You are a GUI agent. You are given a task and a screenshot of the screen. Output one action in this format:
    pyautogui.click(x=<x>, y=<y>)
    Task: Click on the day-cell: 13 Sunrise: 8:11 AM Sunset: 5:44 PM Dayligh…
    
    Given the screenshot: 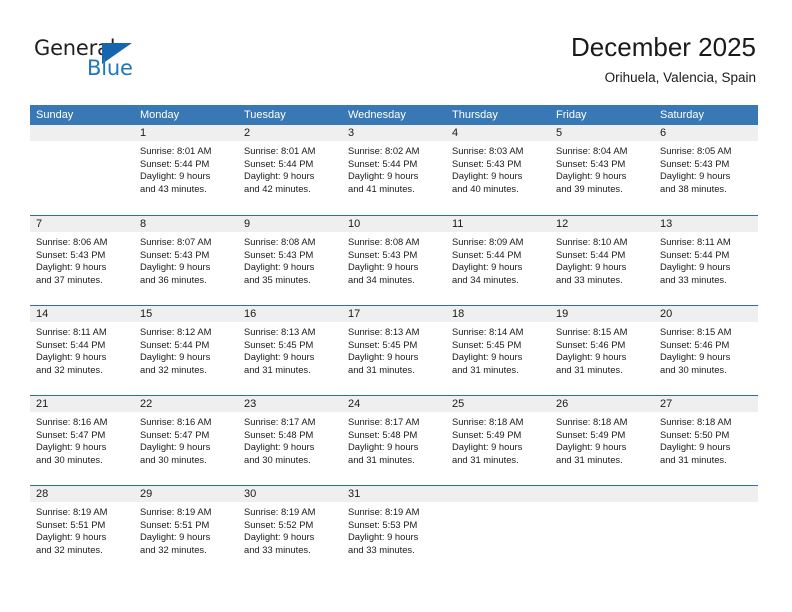 What is the action you would take?
    pyautogui.click(x=706, y=260)
    